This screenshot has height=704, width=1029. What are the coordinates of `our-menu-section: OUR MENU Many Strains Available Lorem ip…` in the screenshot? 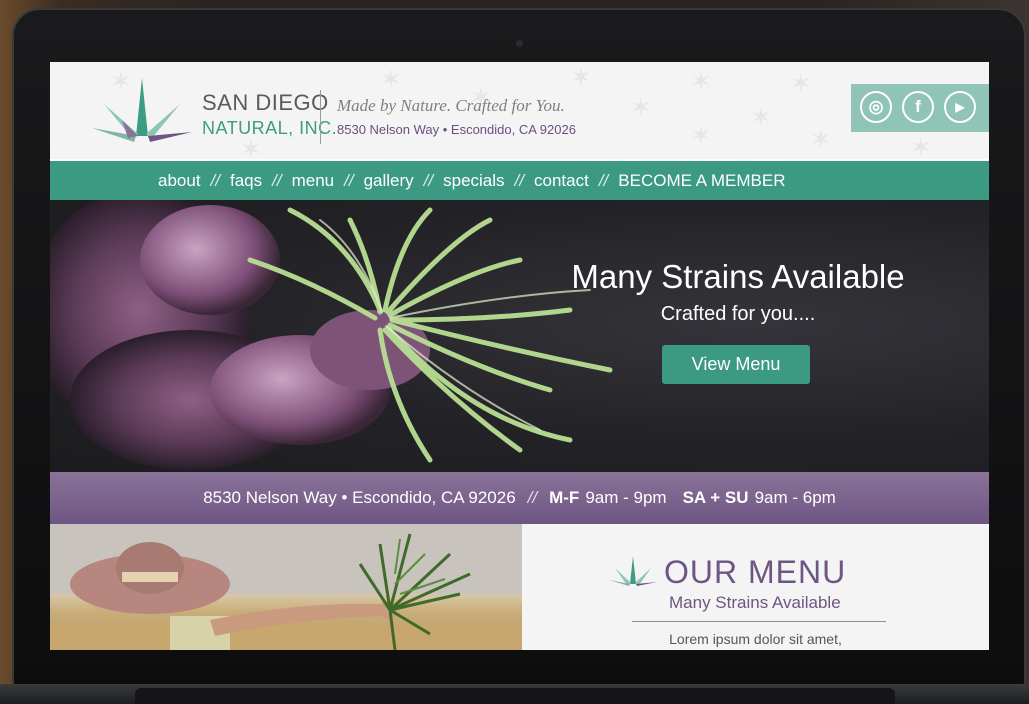 It's located at (755, 587).